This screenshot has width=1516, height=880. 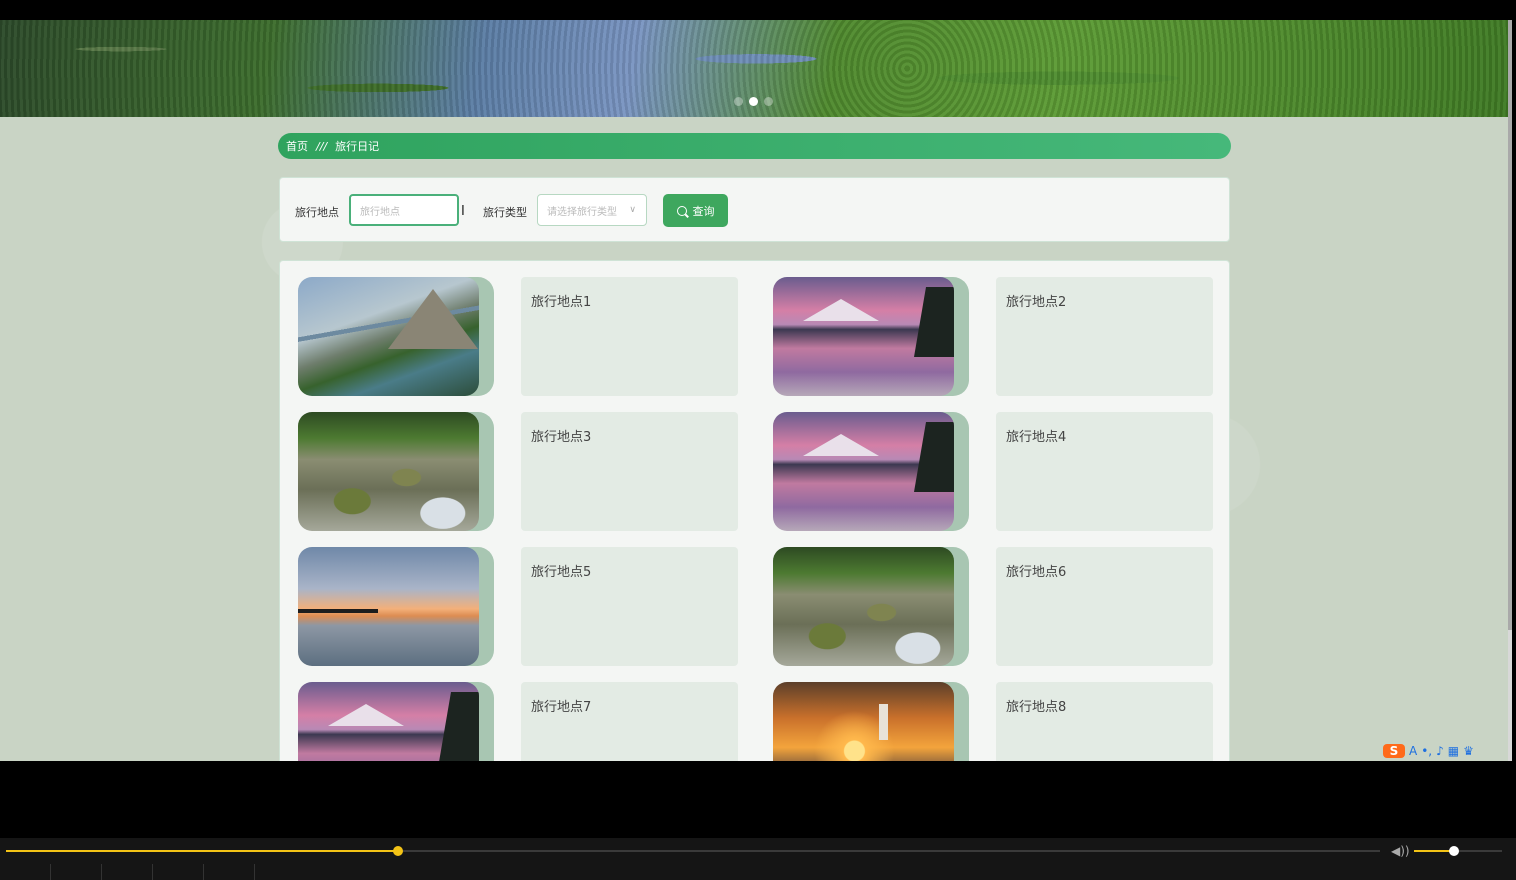 I want to click on travel-item-info: 旅行地点1, so click(x=629, y=336).